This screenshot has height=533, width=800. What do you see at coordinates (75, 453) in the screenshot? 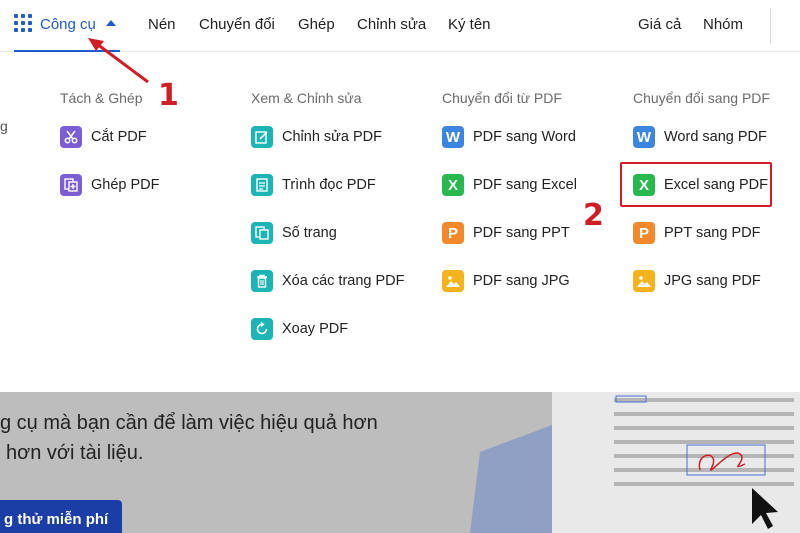
I see `hero-text-line-2: hơn với tài liệu.` at bounding box center [75, 453].